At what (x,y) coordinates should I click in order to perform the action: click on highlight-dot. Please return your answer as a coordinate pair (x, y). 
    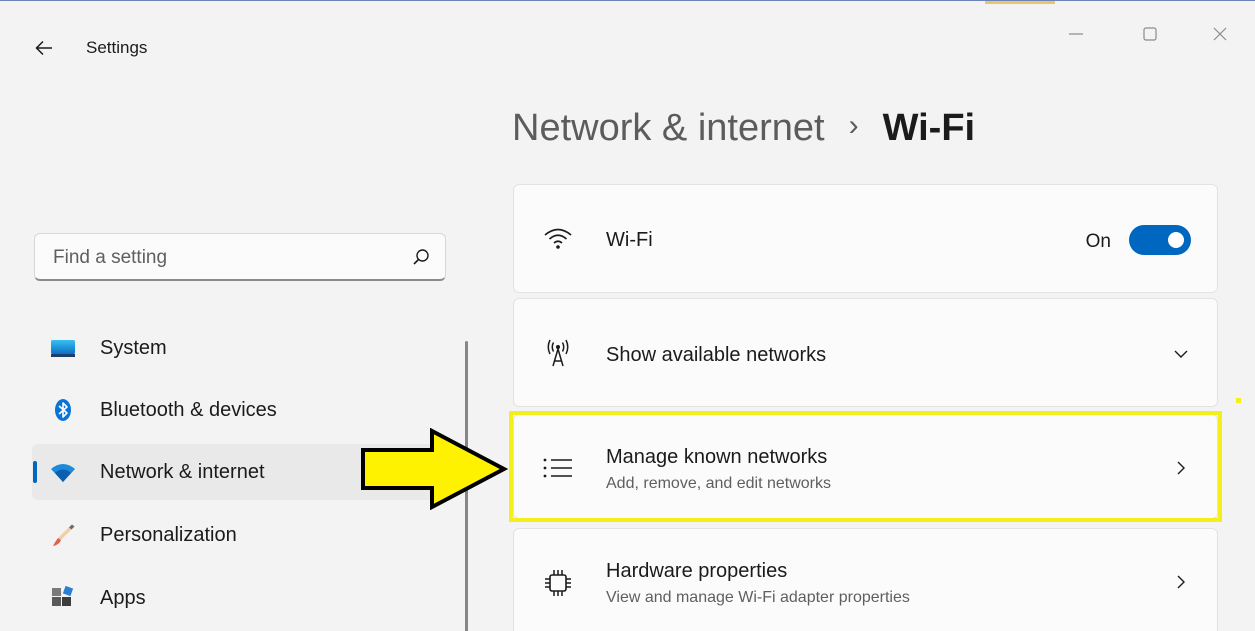
    Looking at the image, I should click on (1238, 400).